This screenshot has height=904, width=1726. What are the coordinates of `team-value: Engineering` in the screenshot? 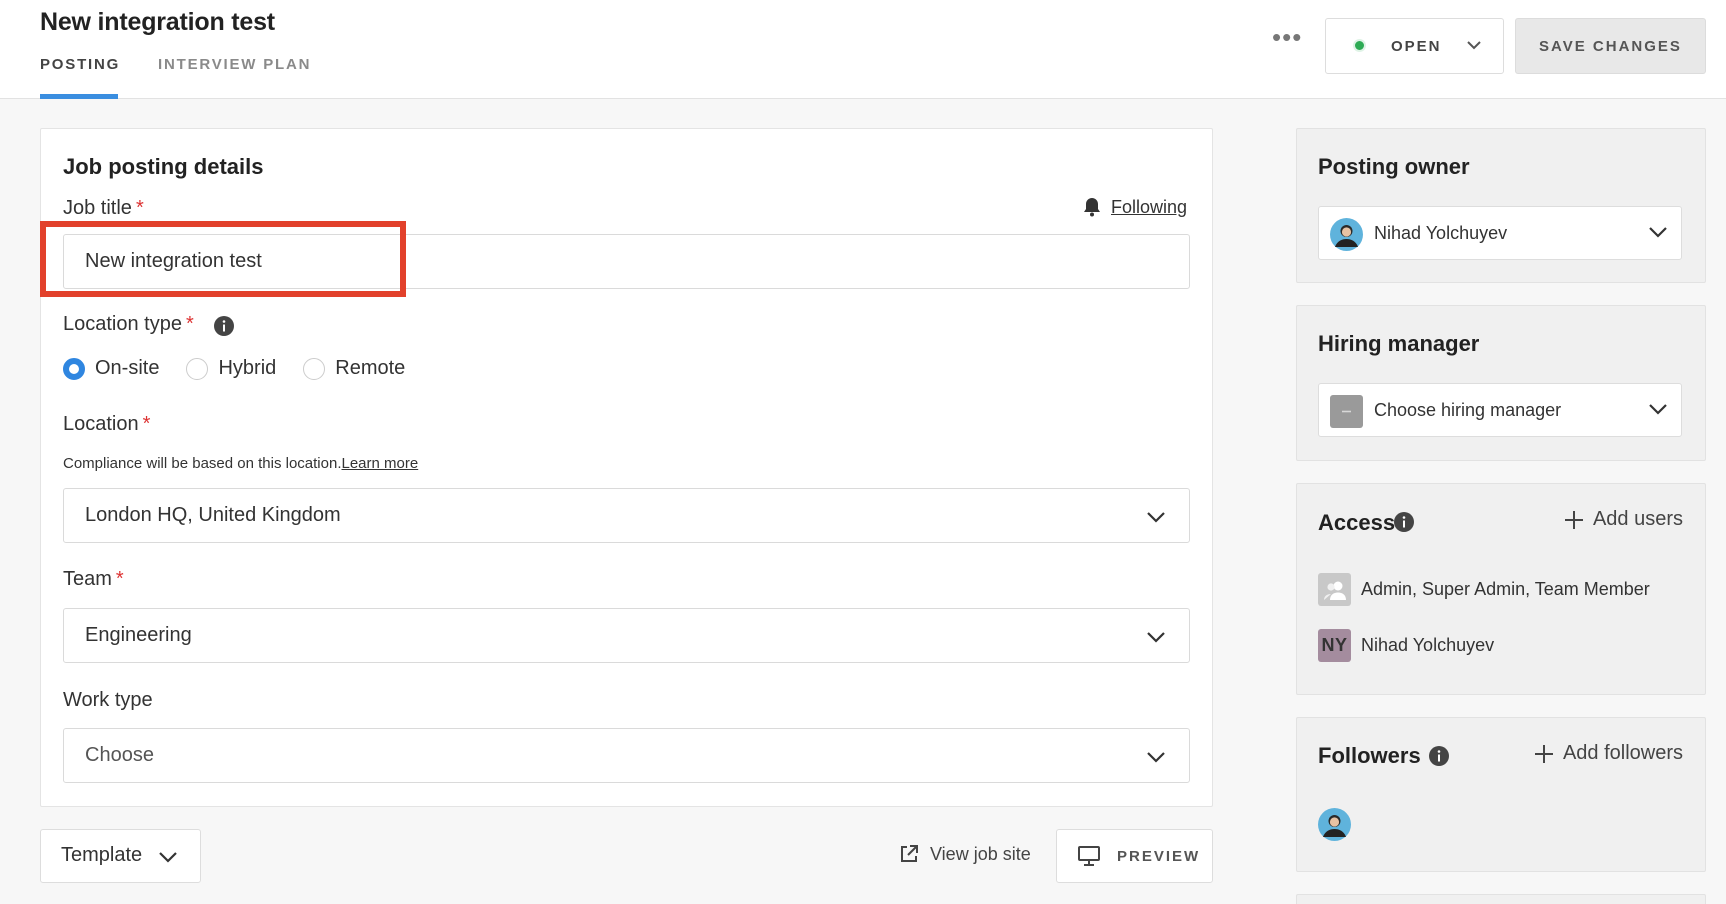 It's located at (138, 635).